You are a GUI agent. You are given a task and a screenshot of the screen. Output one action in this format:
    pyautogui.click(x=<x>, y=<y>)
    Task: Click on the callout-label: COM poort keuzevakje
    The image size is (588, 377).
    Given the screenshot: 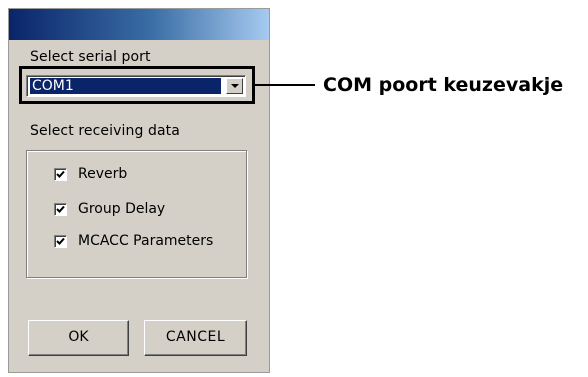 What is the action you would take?
    pyautogui.click(x=443, y=85)
    